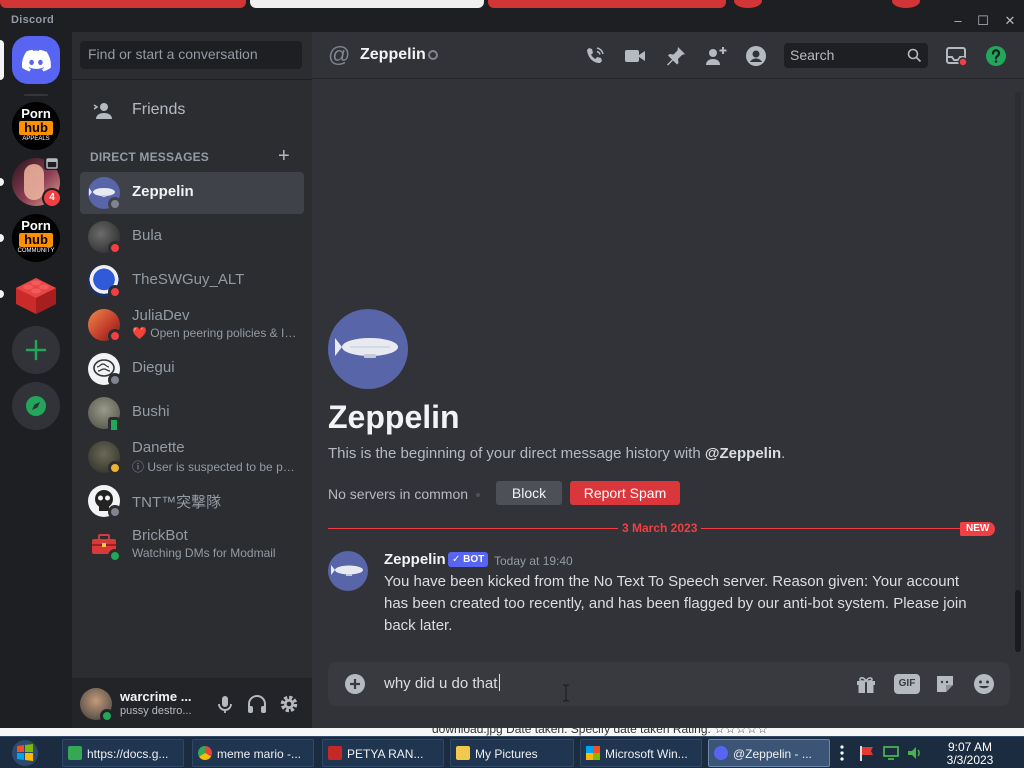 The image size is (1024, 768). What do you see at coordinates (2, 60) in the screenshot?
I see `selected-pill` at bounding box center [2, 60].